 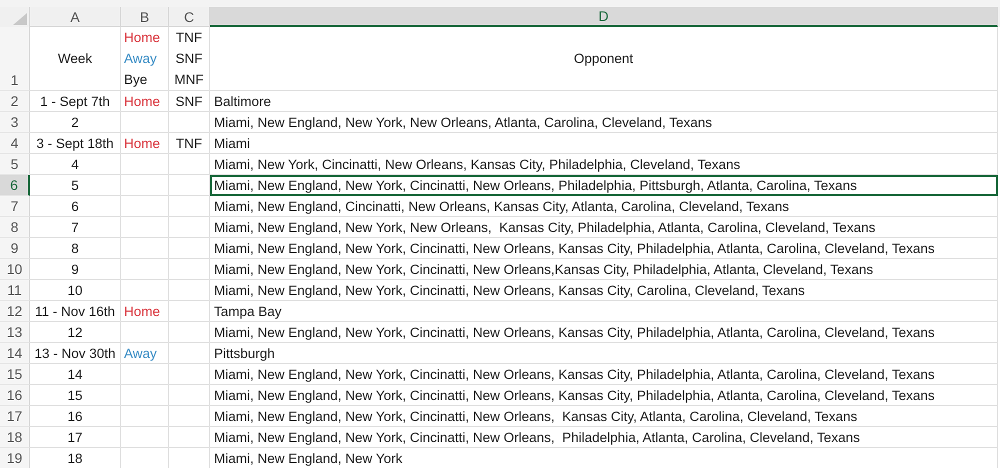 I want to click on legend-label: Bye, so click(x=136, y=80).